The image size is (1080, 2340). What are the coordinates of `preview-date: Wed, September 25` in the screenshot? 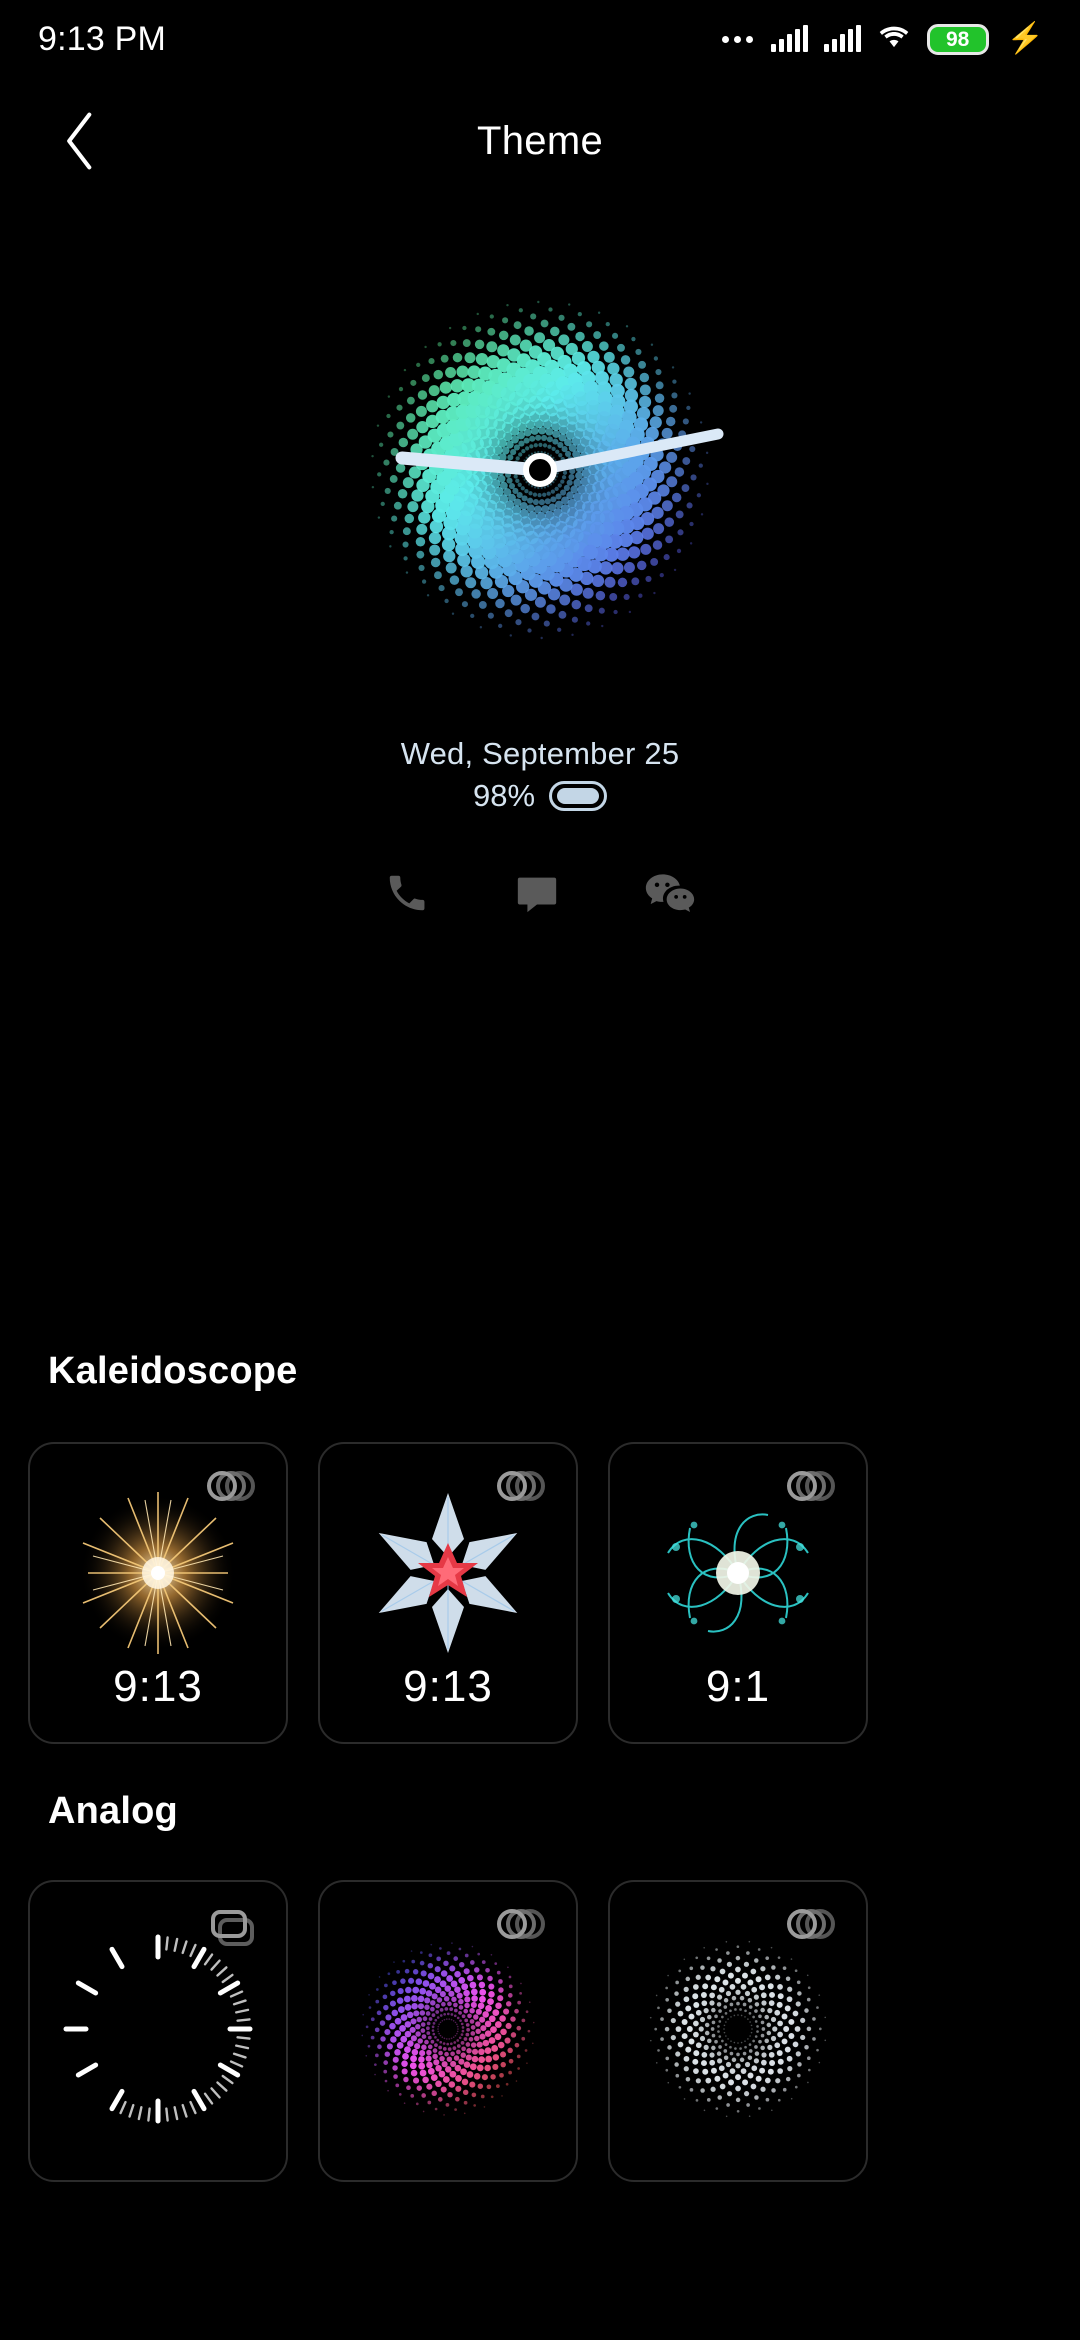 It's located at (540, 753).